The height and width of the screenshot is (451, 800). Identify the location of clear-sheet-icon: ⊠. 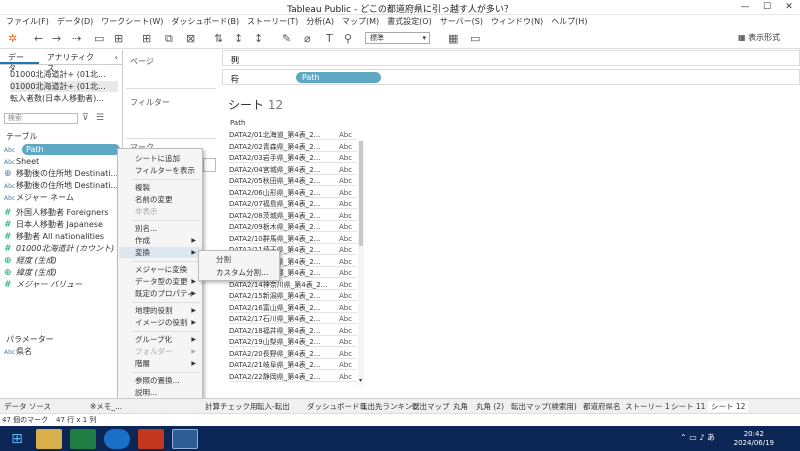
(190, 39).